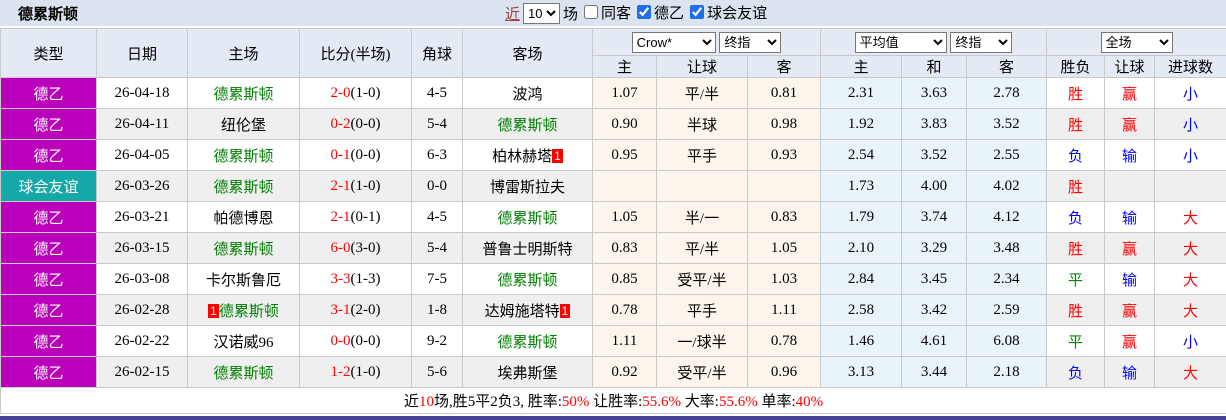 The height and width of the screenshot is (420, 1226). I want to click on handicap-home-odds-cell, so click(624, 186).